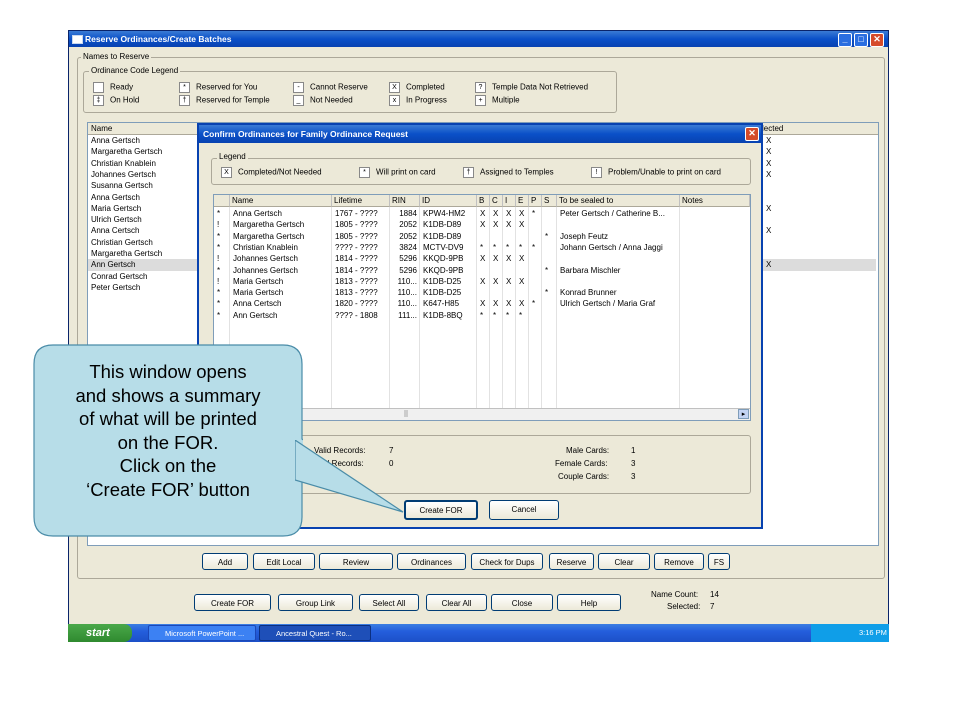 The width and height of the screenshot is (960, 720). I want to click on dialog-legend-label: Will print on card, so click(406, 172).